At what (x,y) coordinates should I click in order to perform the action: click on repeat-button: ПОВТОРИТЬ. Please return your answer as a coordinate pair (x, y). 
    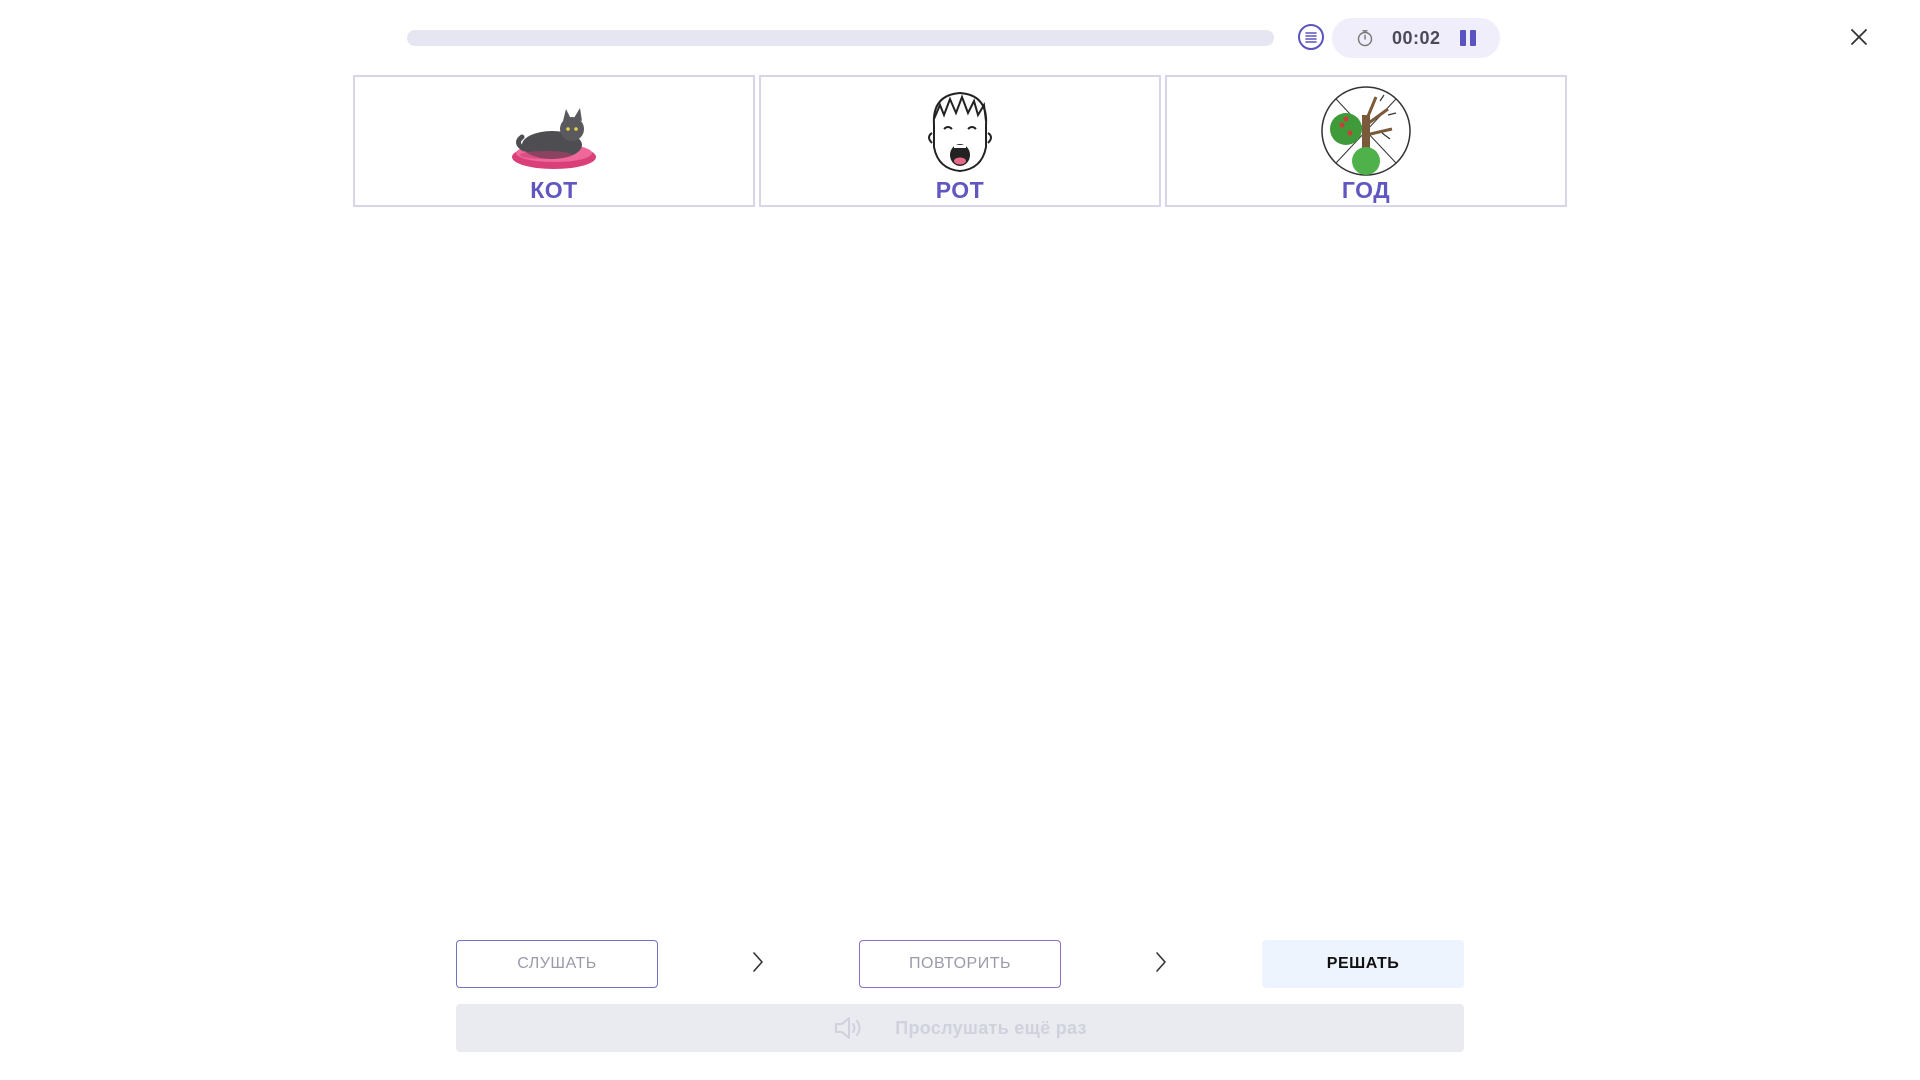
    Looking at the image, I should click on (960, 964).